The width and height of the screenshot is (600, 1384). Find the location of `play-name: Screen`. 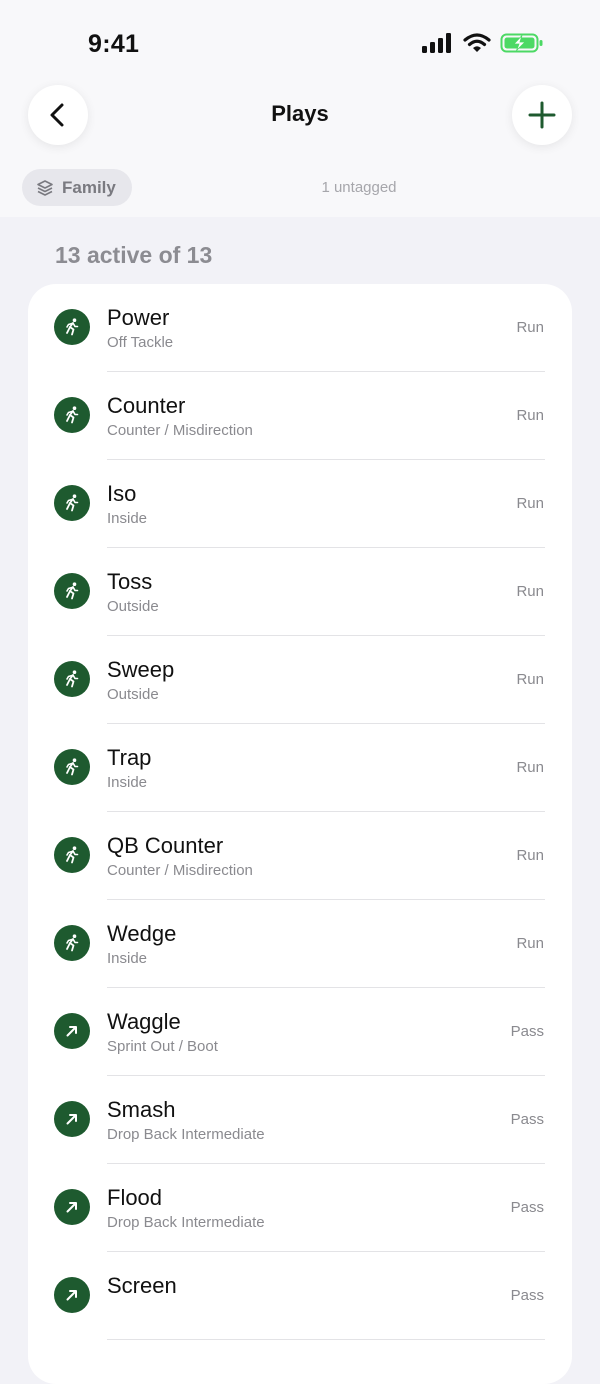

play-name: Screen is located at coordinates (142, 1285).